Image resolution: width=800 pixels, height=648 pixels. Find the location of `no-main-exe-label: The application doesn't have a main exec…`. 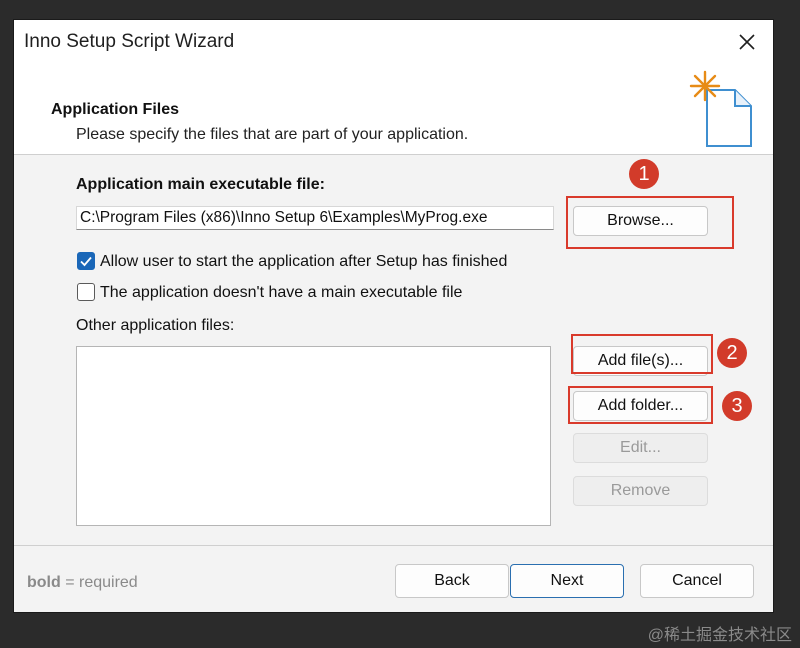

no-main-exe-label: The application doesn't have a main exec… is located at coordinates (281, 293).